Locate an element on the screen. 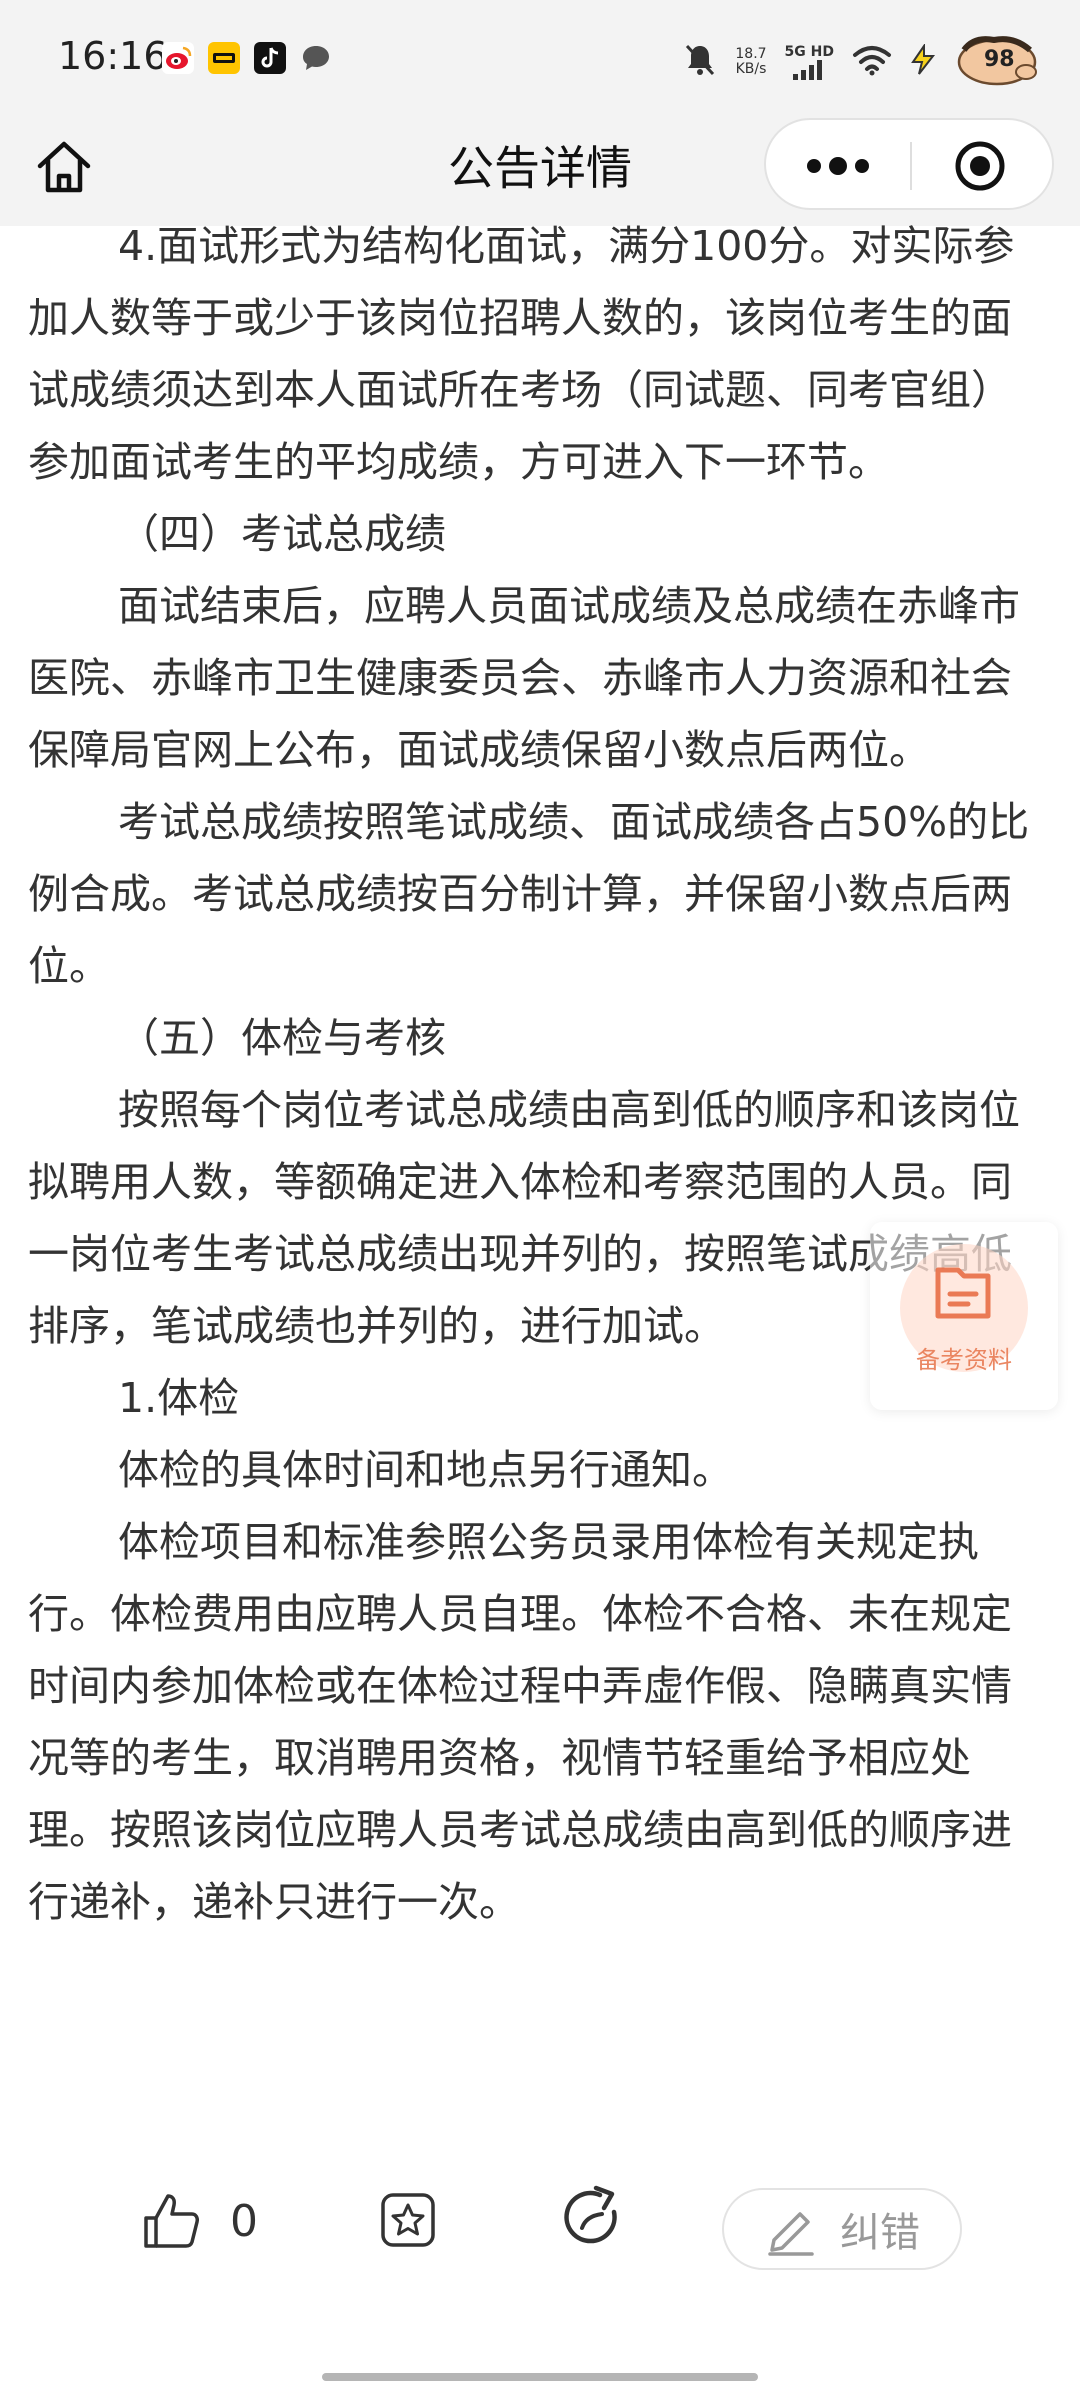  section-heading: （四）考试总成绩 is located at coordinates (282, 534).